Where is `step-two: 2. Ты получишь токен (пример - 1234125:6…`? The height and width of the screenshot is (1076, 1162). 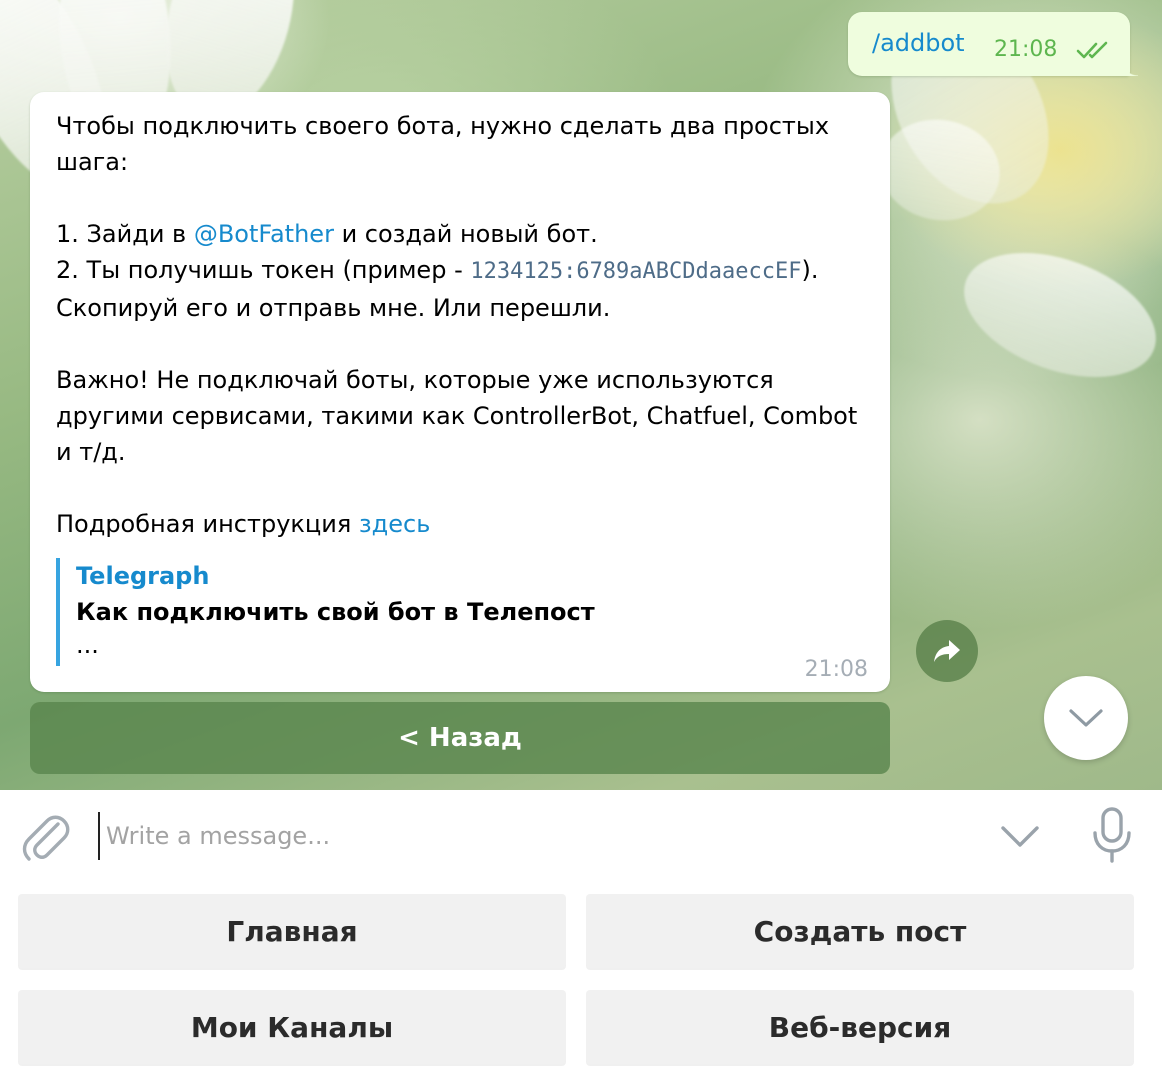
step-two: 2. Ты получишь токен (пример - 1234125:6… is located at coordinates (466, 289).